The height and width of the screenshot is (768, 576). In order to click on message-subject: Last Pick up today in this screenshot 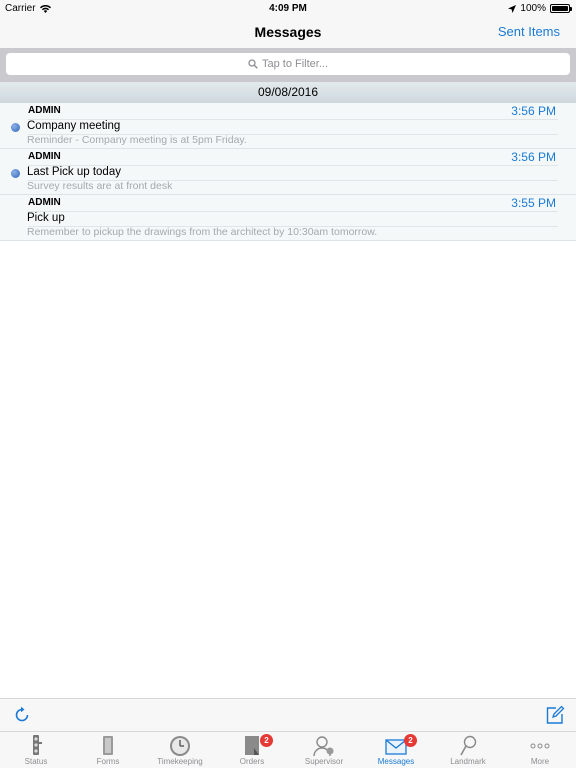, I will do `click(74, 172)`.